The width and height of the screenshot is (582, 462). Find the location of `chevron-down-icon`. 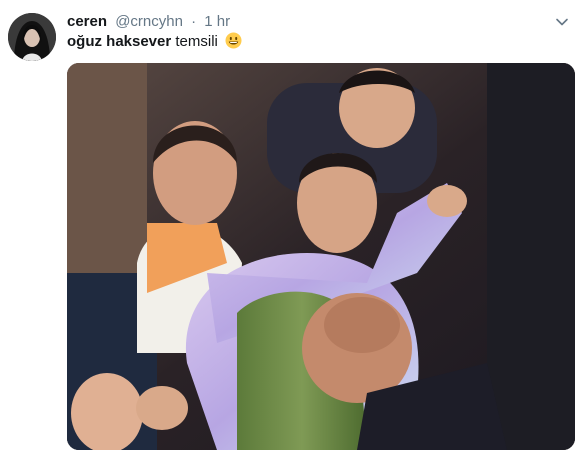

chevron-down-icon is located at coordinates (562, 22).